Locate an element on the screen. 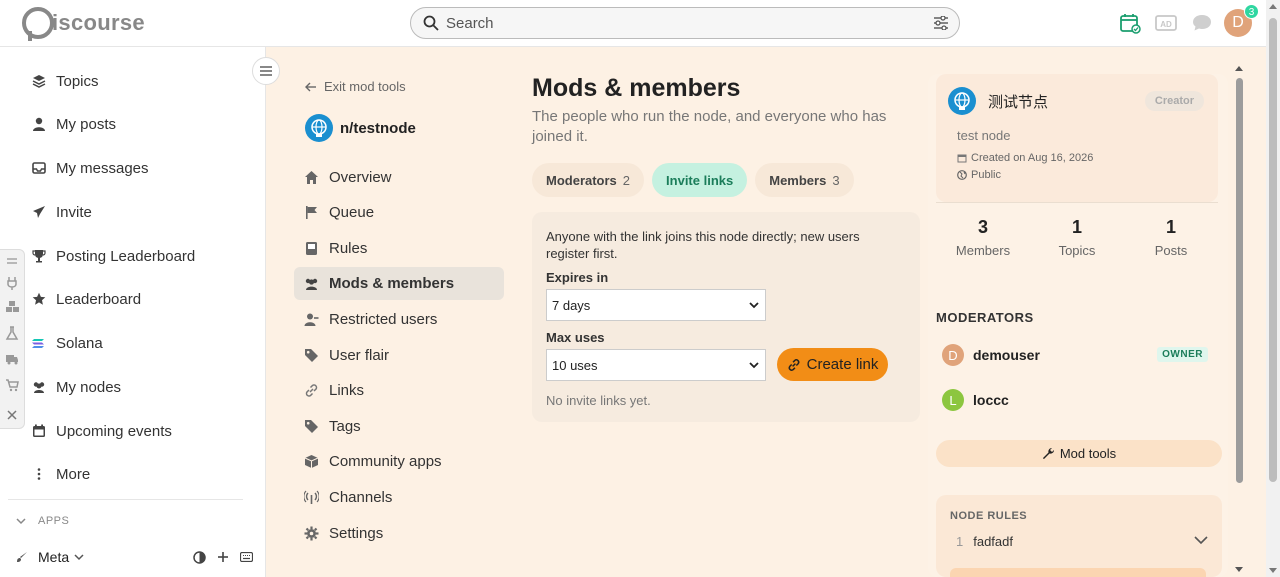 This screenshot has width=1280, height=577. page-scrollbar is located at coordinates (1273, 288).